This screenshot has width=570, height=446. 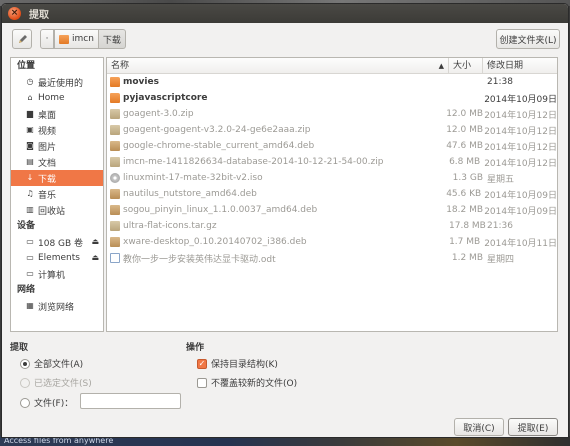 What do you see at coordinates (52, 275) in the screenshot?
I see `sidebar-item-label: 计算机` at bounding box center [52, 275].